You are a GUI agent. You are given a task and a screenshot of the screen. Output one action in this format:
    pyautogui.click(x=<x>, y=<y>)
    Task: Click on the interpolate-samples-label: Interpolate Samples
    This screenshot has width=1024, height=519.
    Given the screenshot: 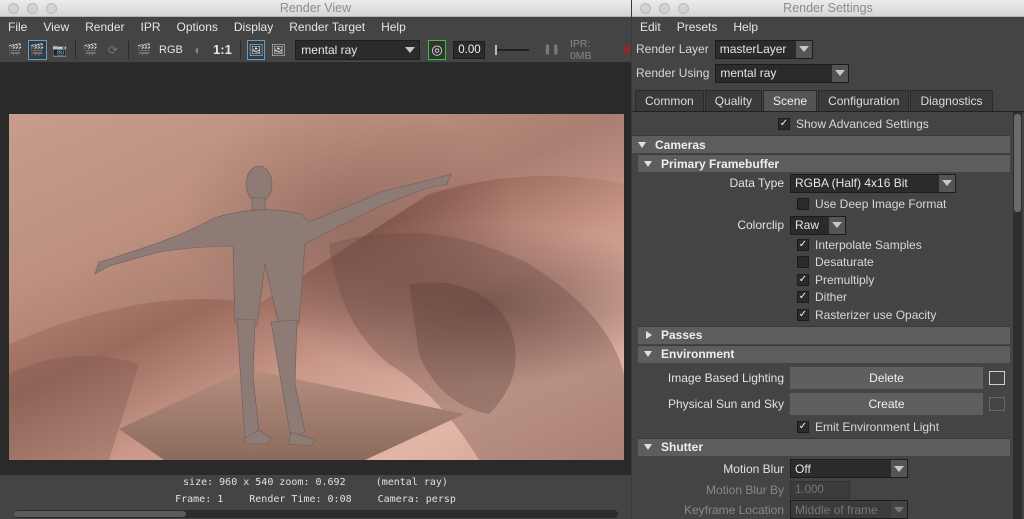 What is the action you would take?
    pyautogui.click(x=868, y=244)
    